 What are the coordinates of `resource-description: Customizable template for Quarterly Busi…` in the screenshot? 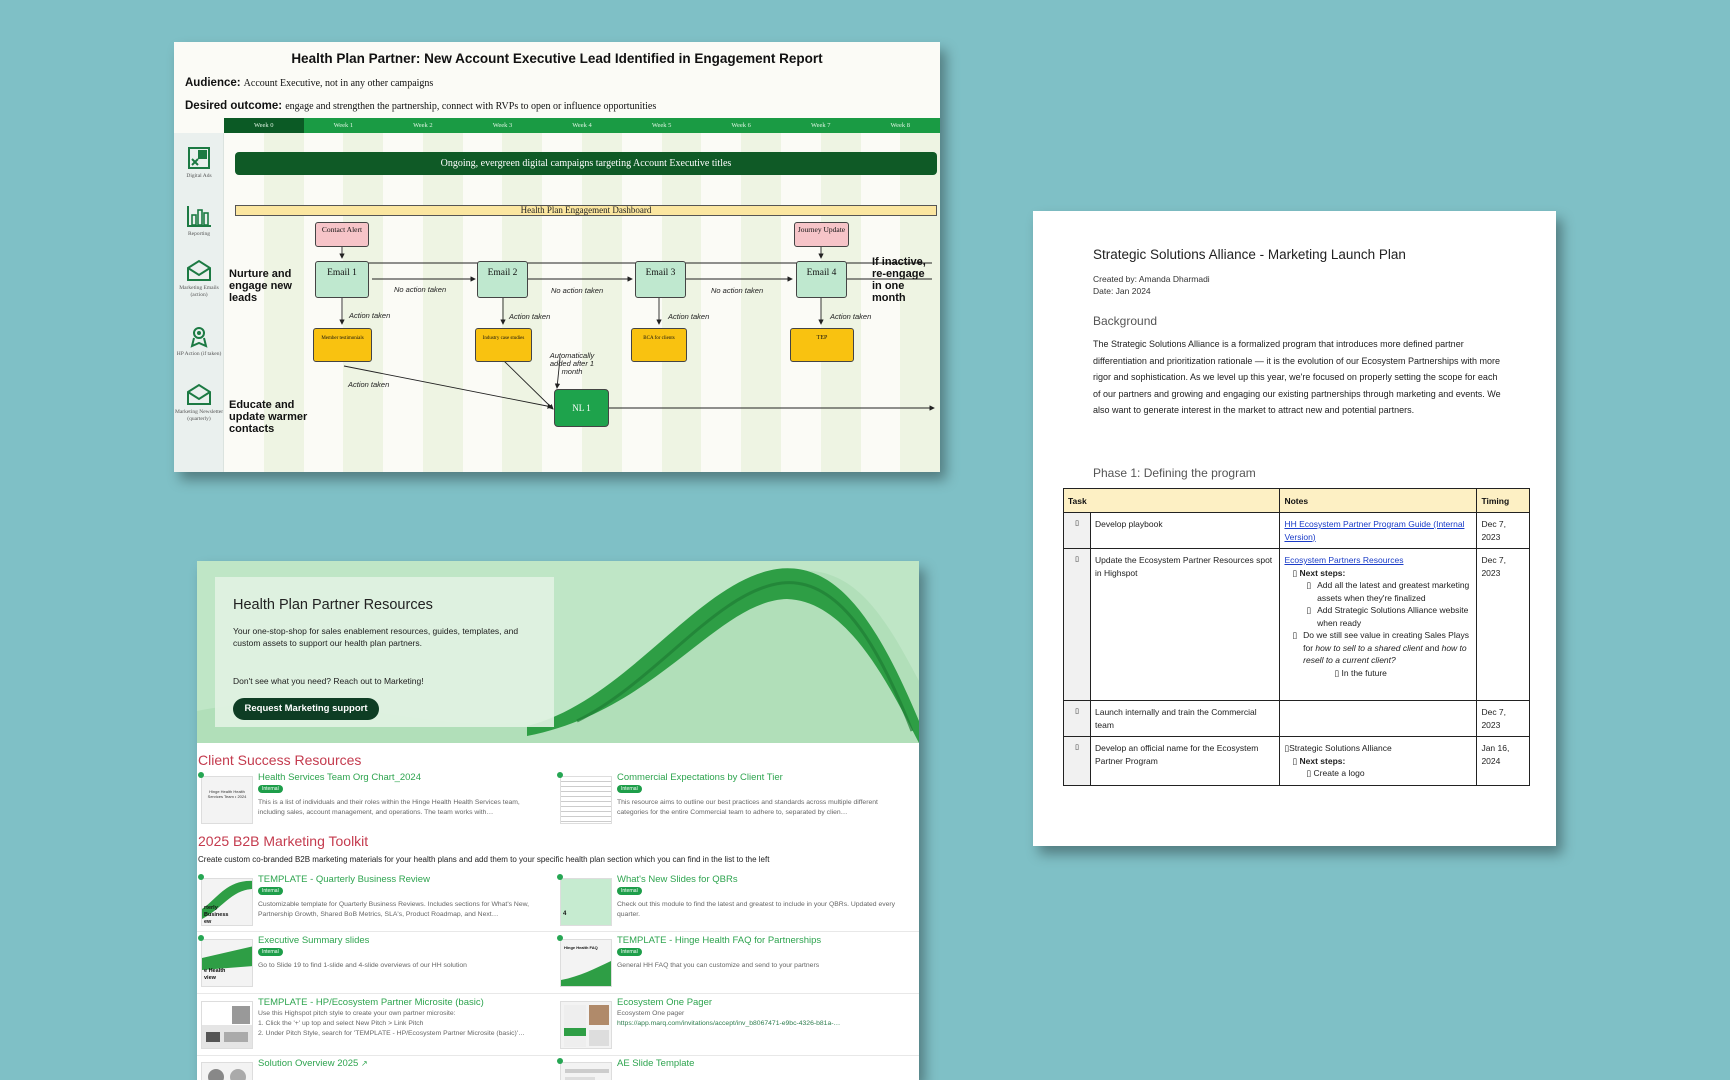 It's located at (394, 909).